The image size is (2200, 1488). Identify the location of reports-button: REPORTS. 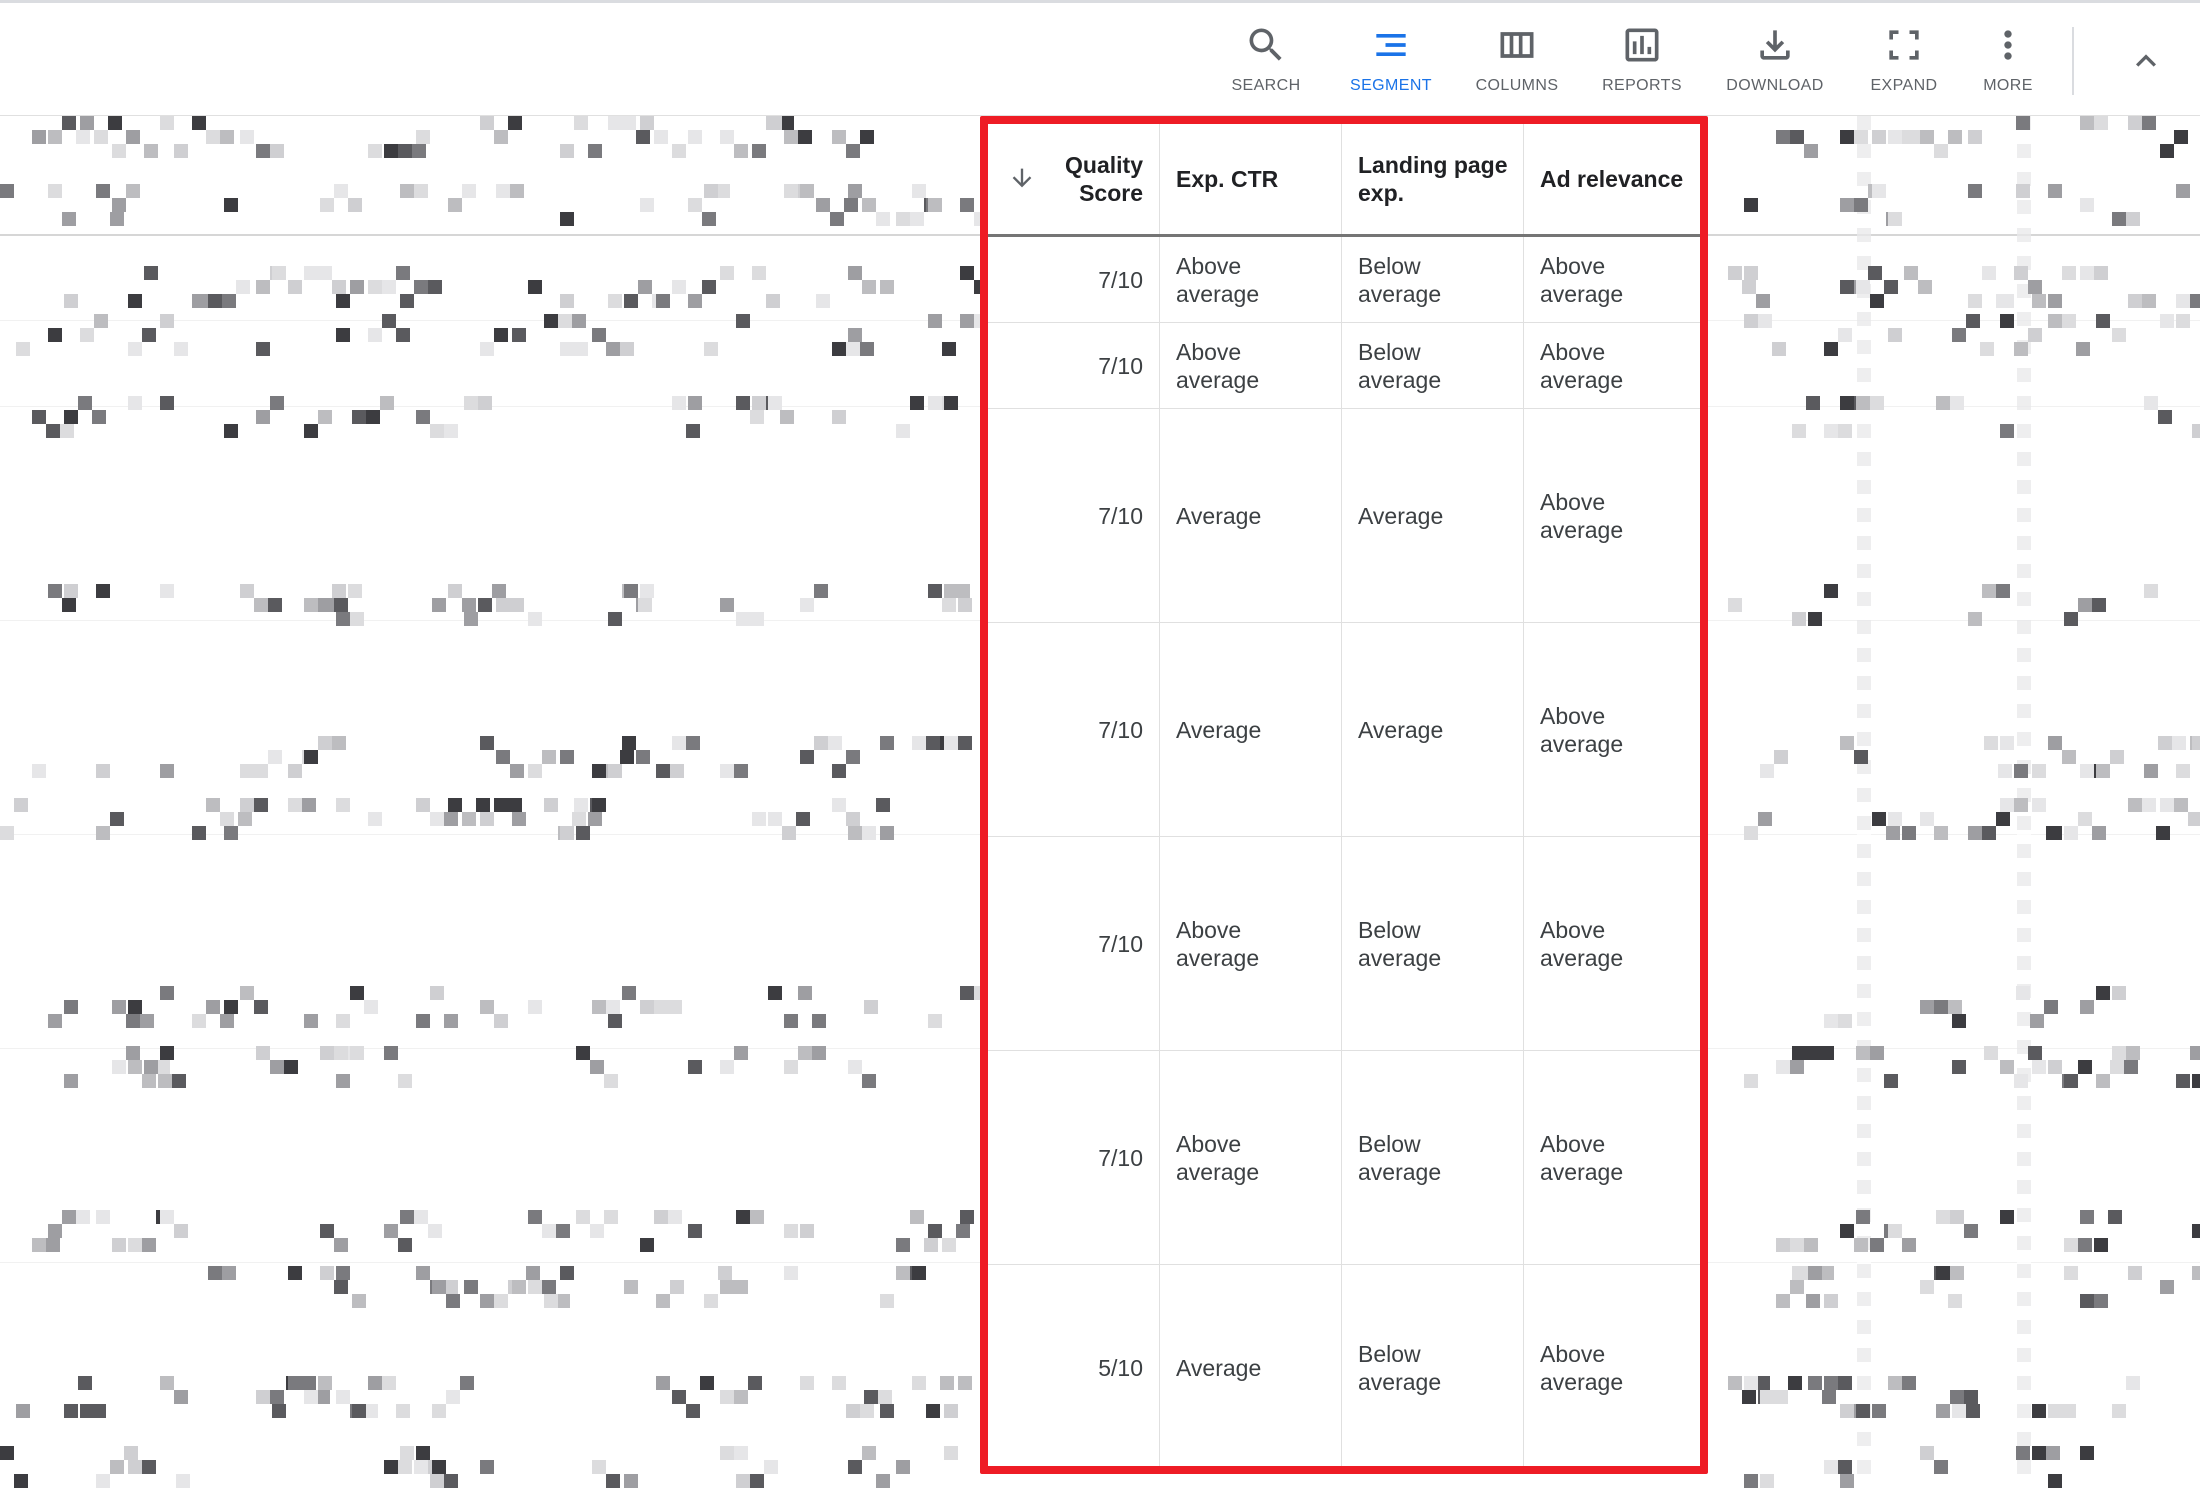
(1642, 64).